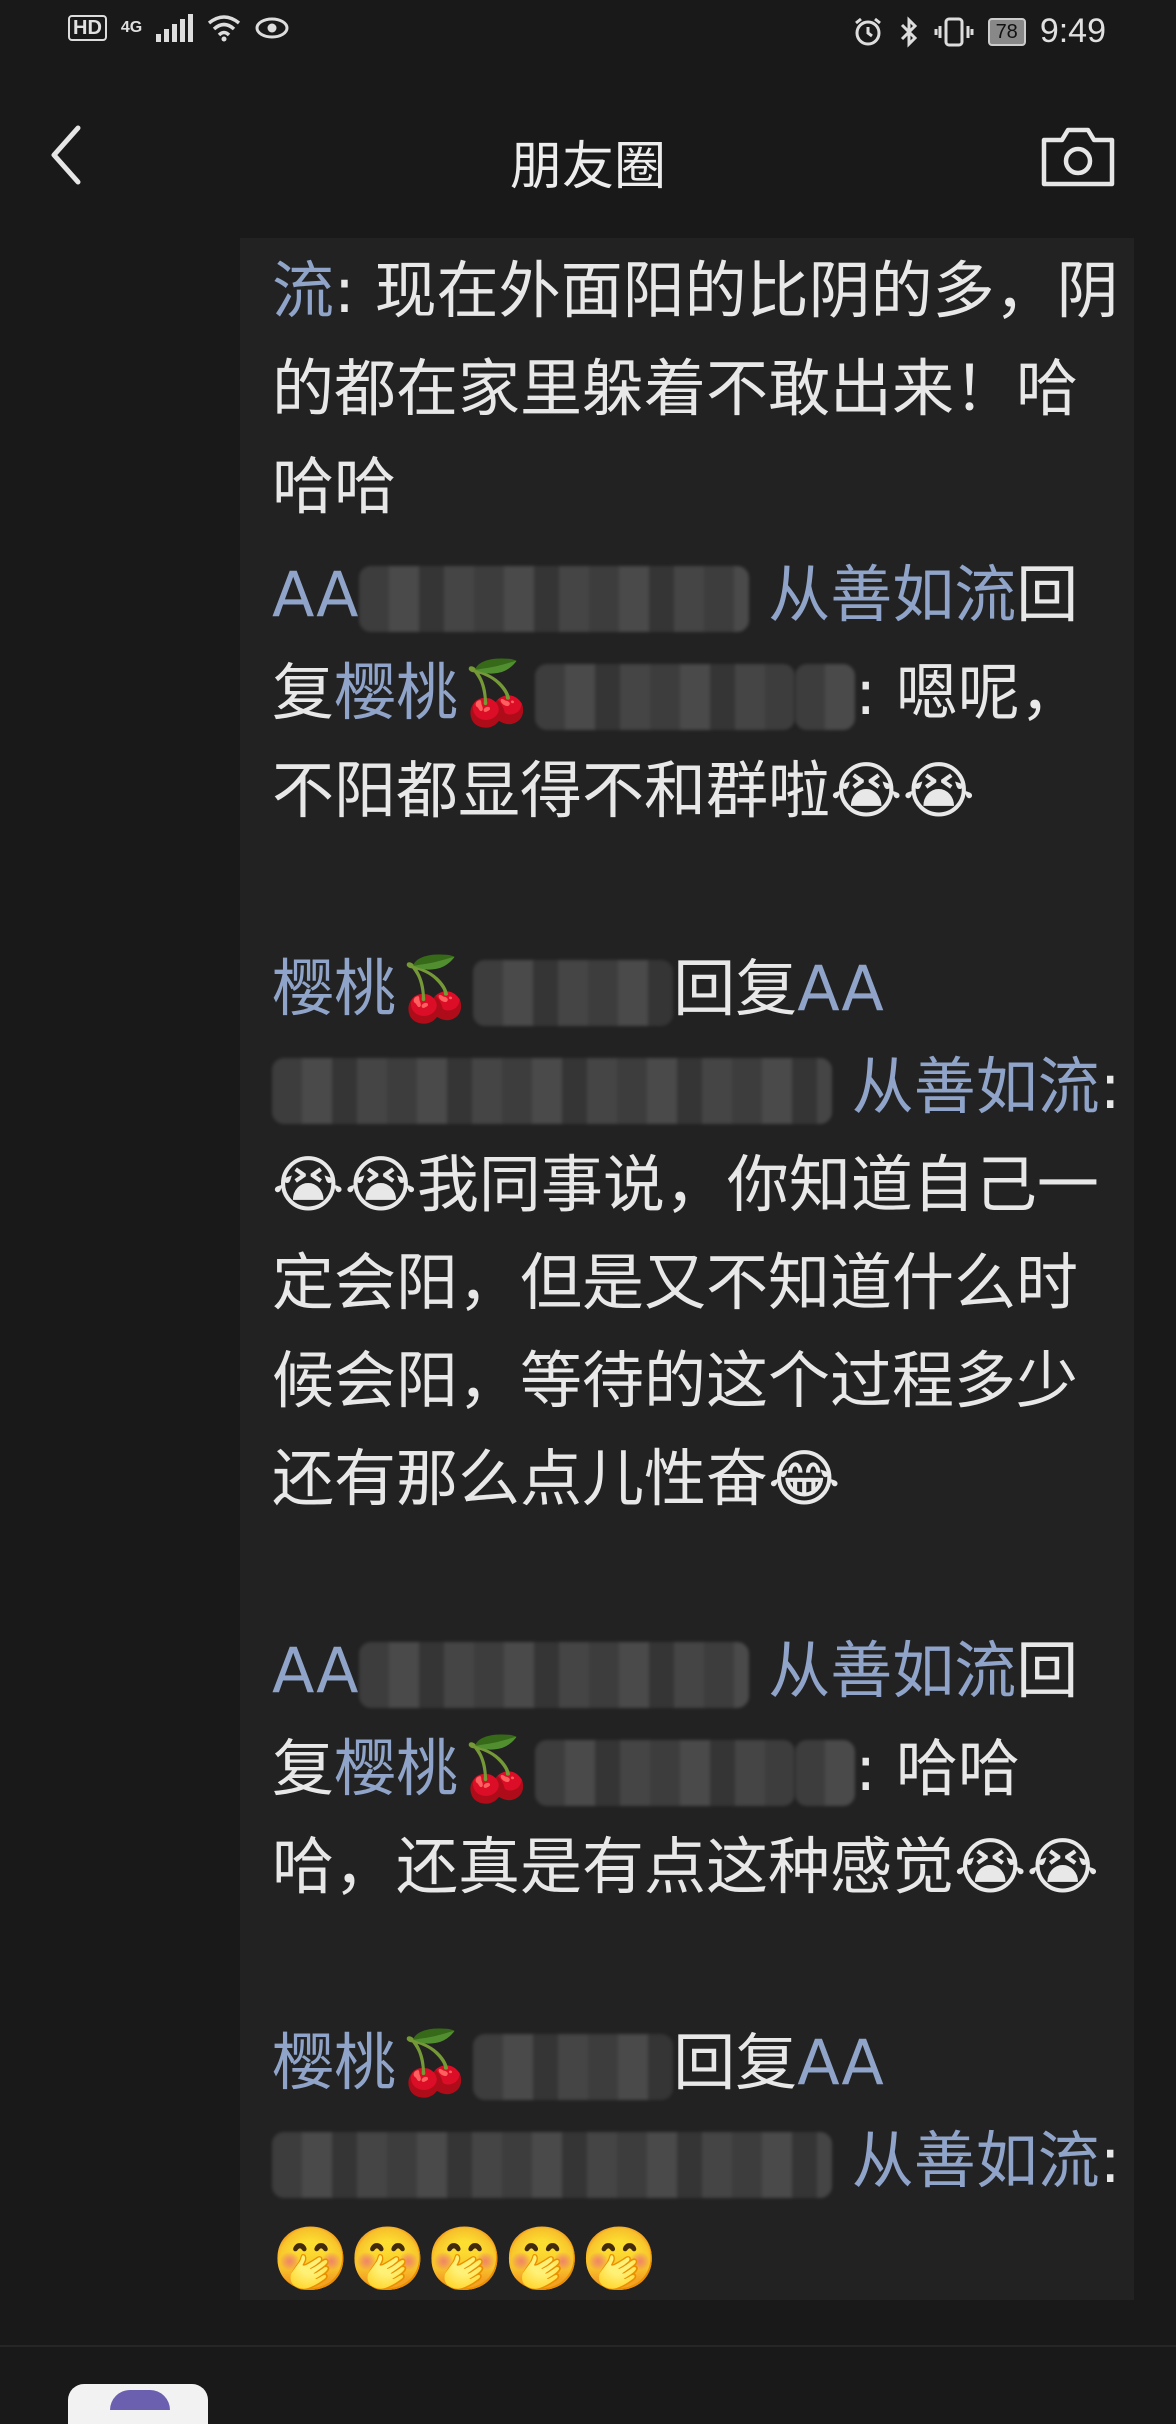 This screenshot has width=1176, height=2424. Describe the element at coordinates (588, 2346) in the screenshot. I see `divider` at that location.